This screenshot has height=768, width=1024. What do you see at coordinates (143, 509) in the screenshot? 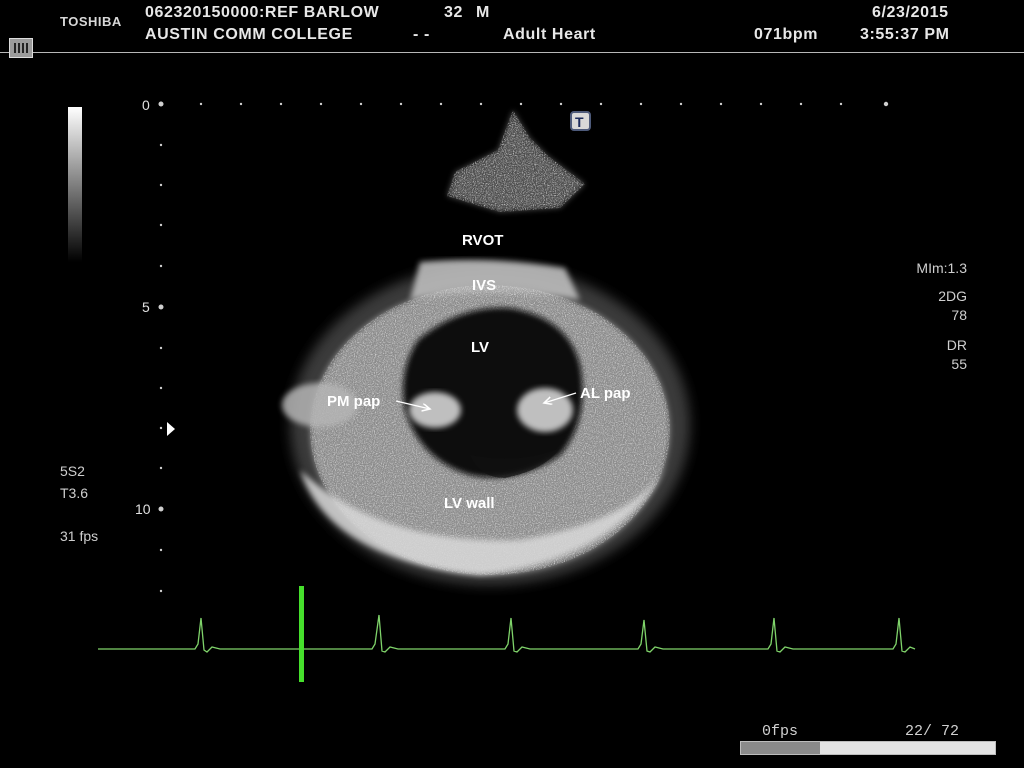
I see `depth-label-10: 10` at bounding box center [143, 509].